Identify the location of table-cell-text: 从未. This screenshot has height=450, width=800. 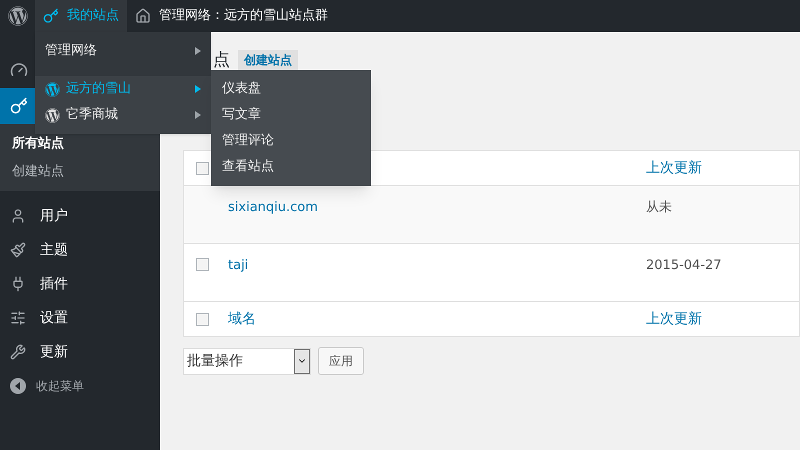
(659, 208).